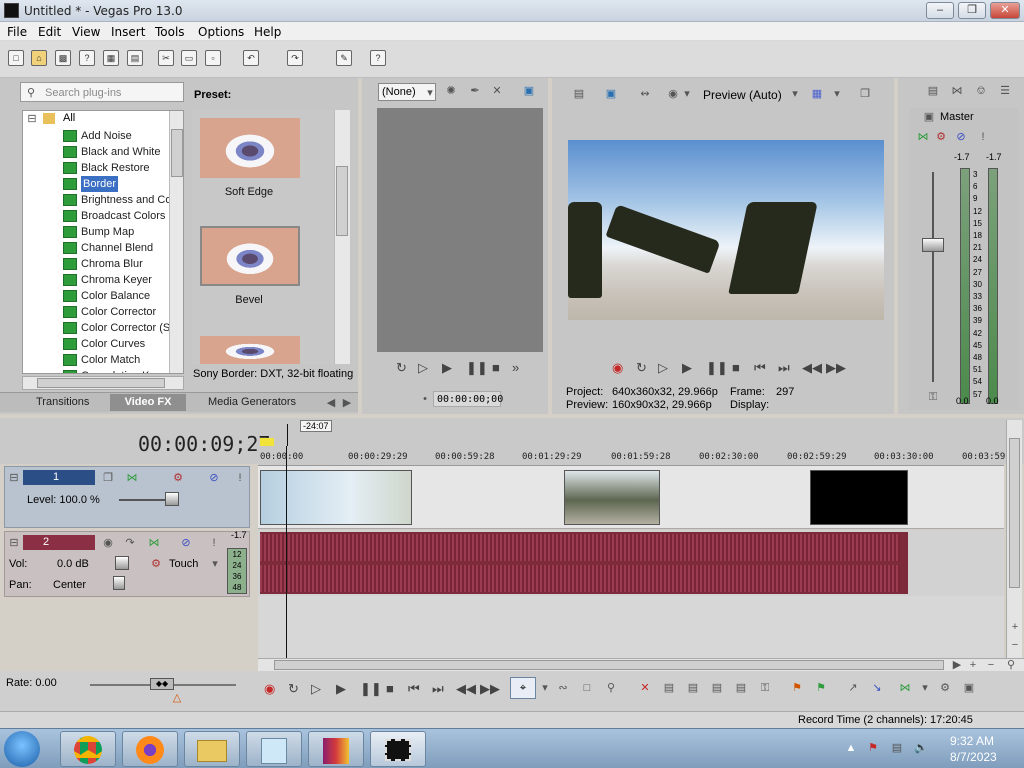  I want to click on zoom-tool-icon: ⚲, so click(611, 688).